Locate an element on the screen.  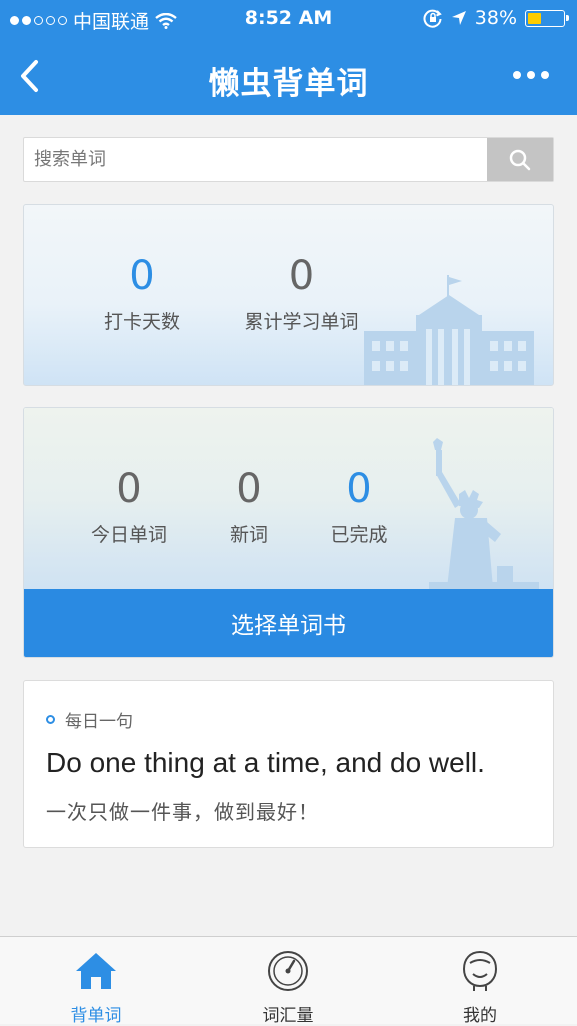
today-words-value: 0 is located at coordinates (129, 489).